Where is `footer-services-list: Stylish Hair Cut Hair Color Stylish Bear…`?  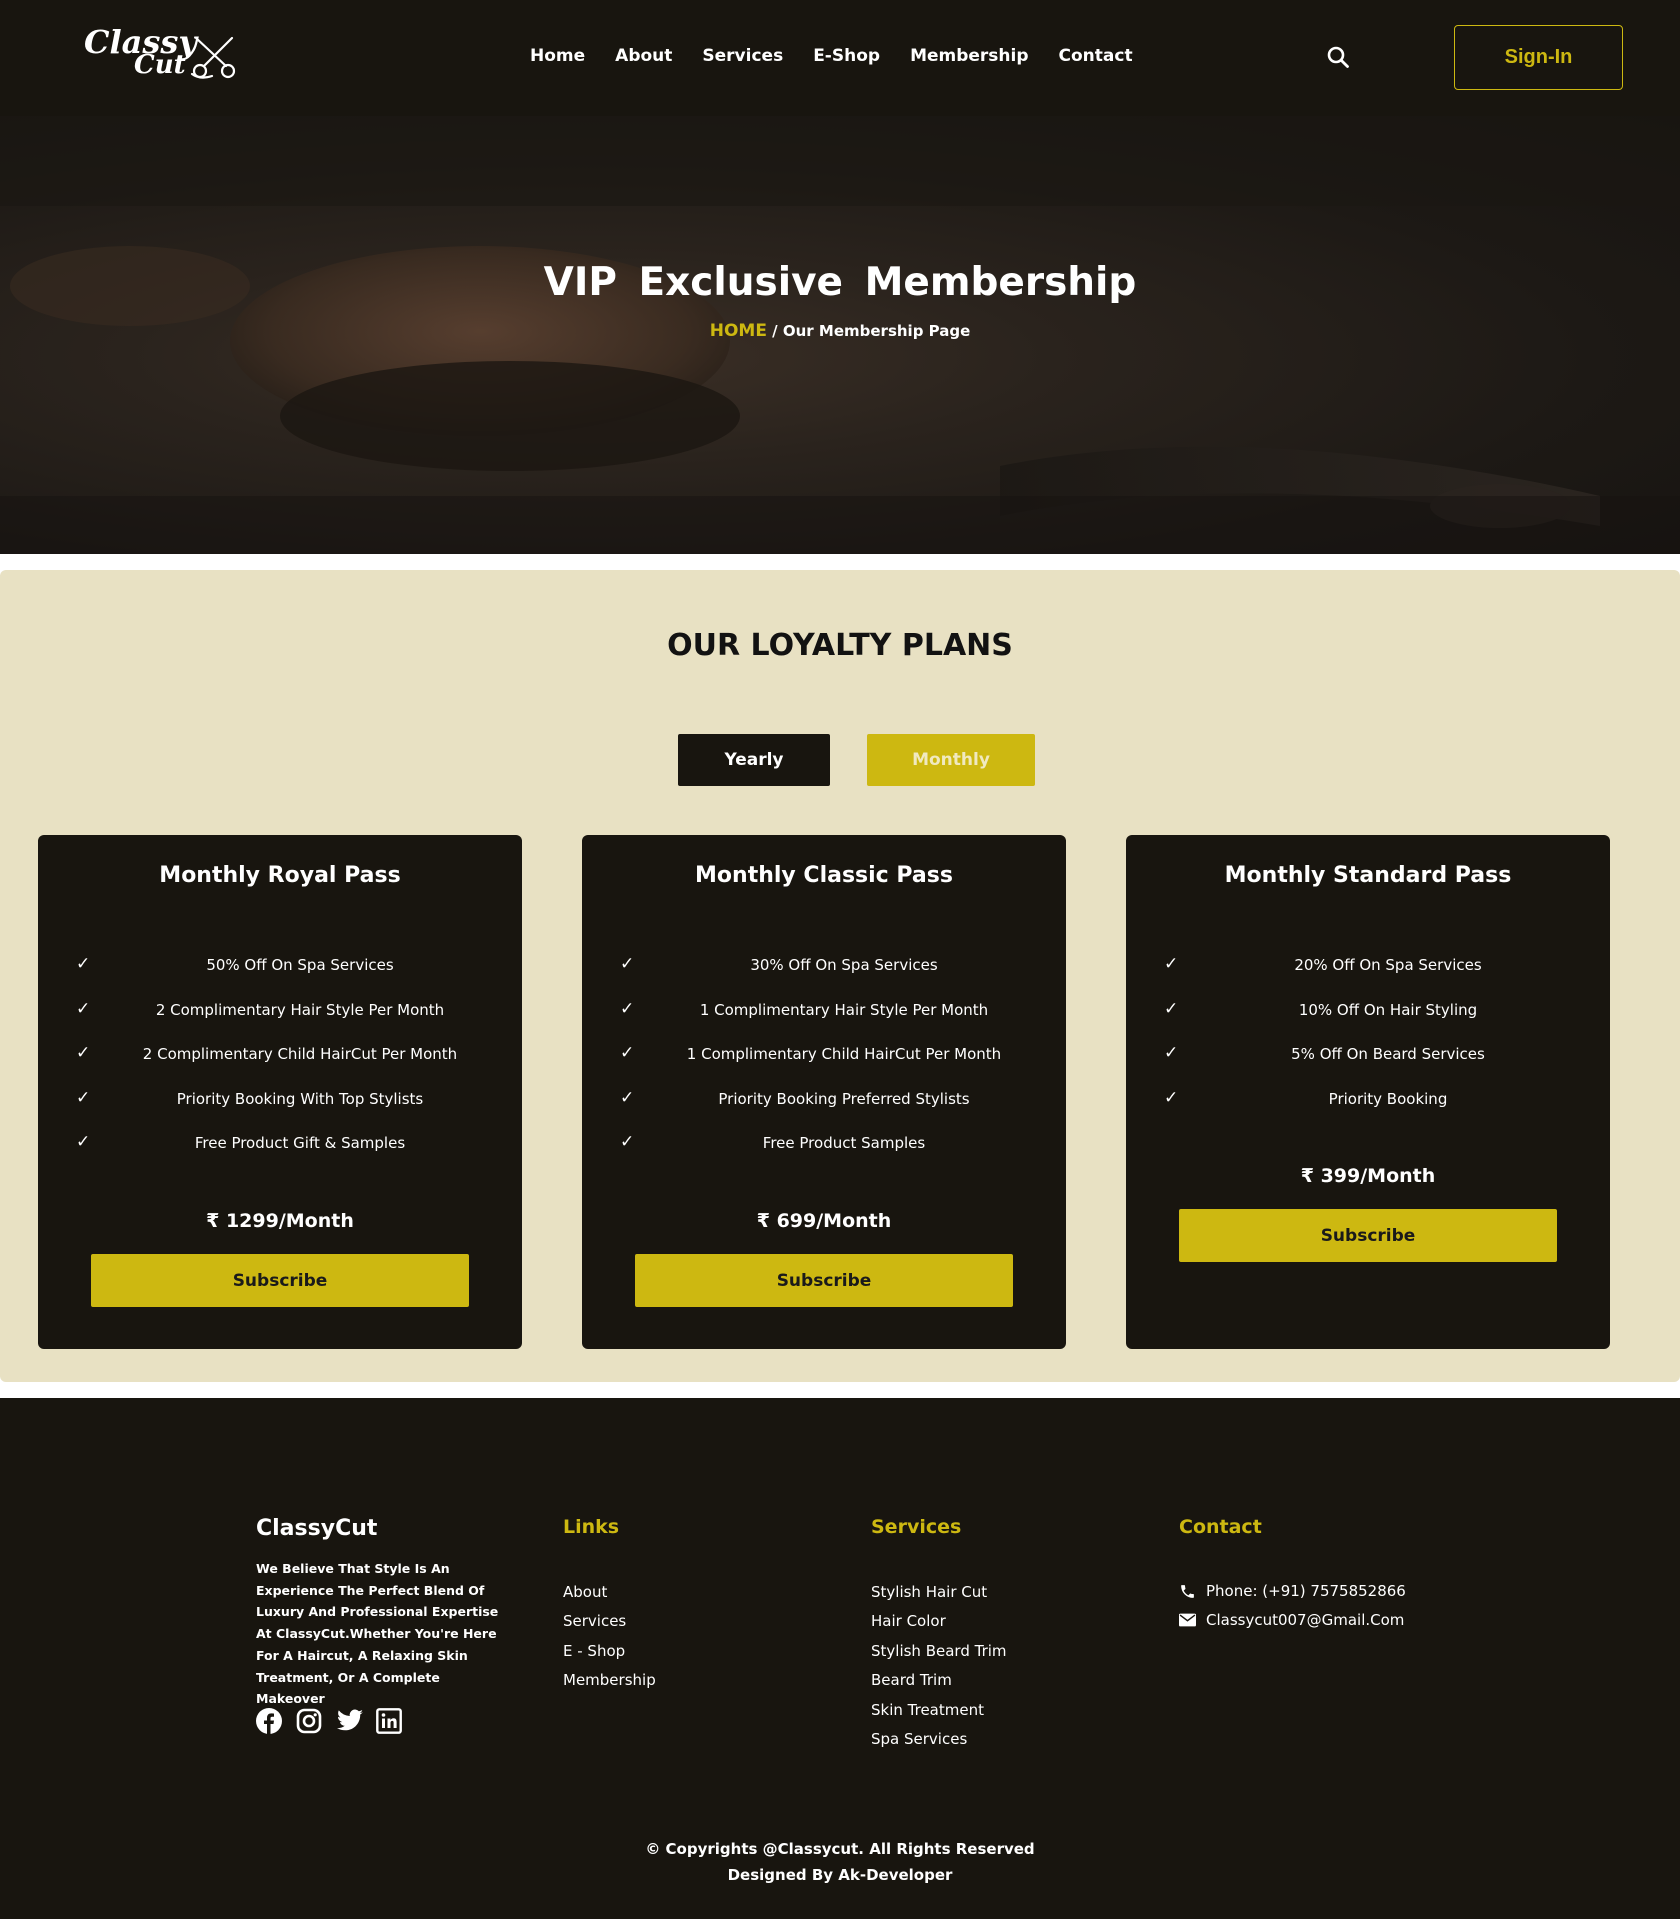 footer-services-list: Stylish Hair Cut Hair Color Stylish Bear… is located at coordinates (939, 1666).